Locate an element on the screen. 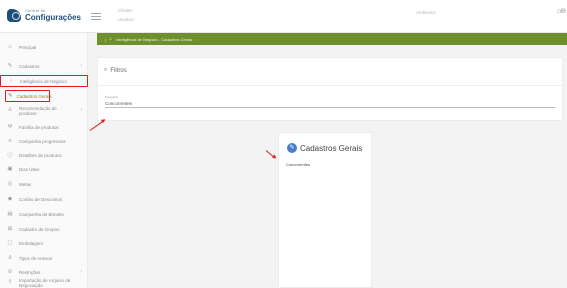 The height and width of the screenshot is (288, 567). sidebar-item-campanha-progressiva: ≡ Campanha progressiva is located at coordinates (44, 141).